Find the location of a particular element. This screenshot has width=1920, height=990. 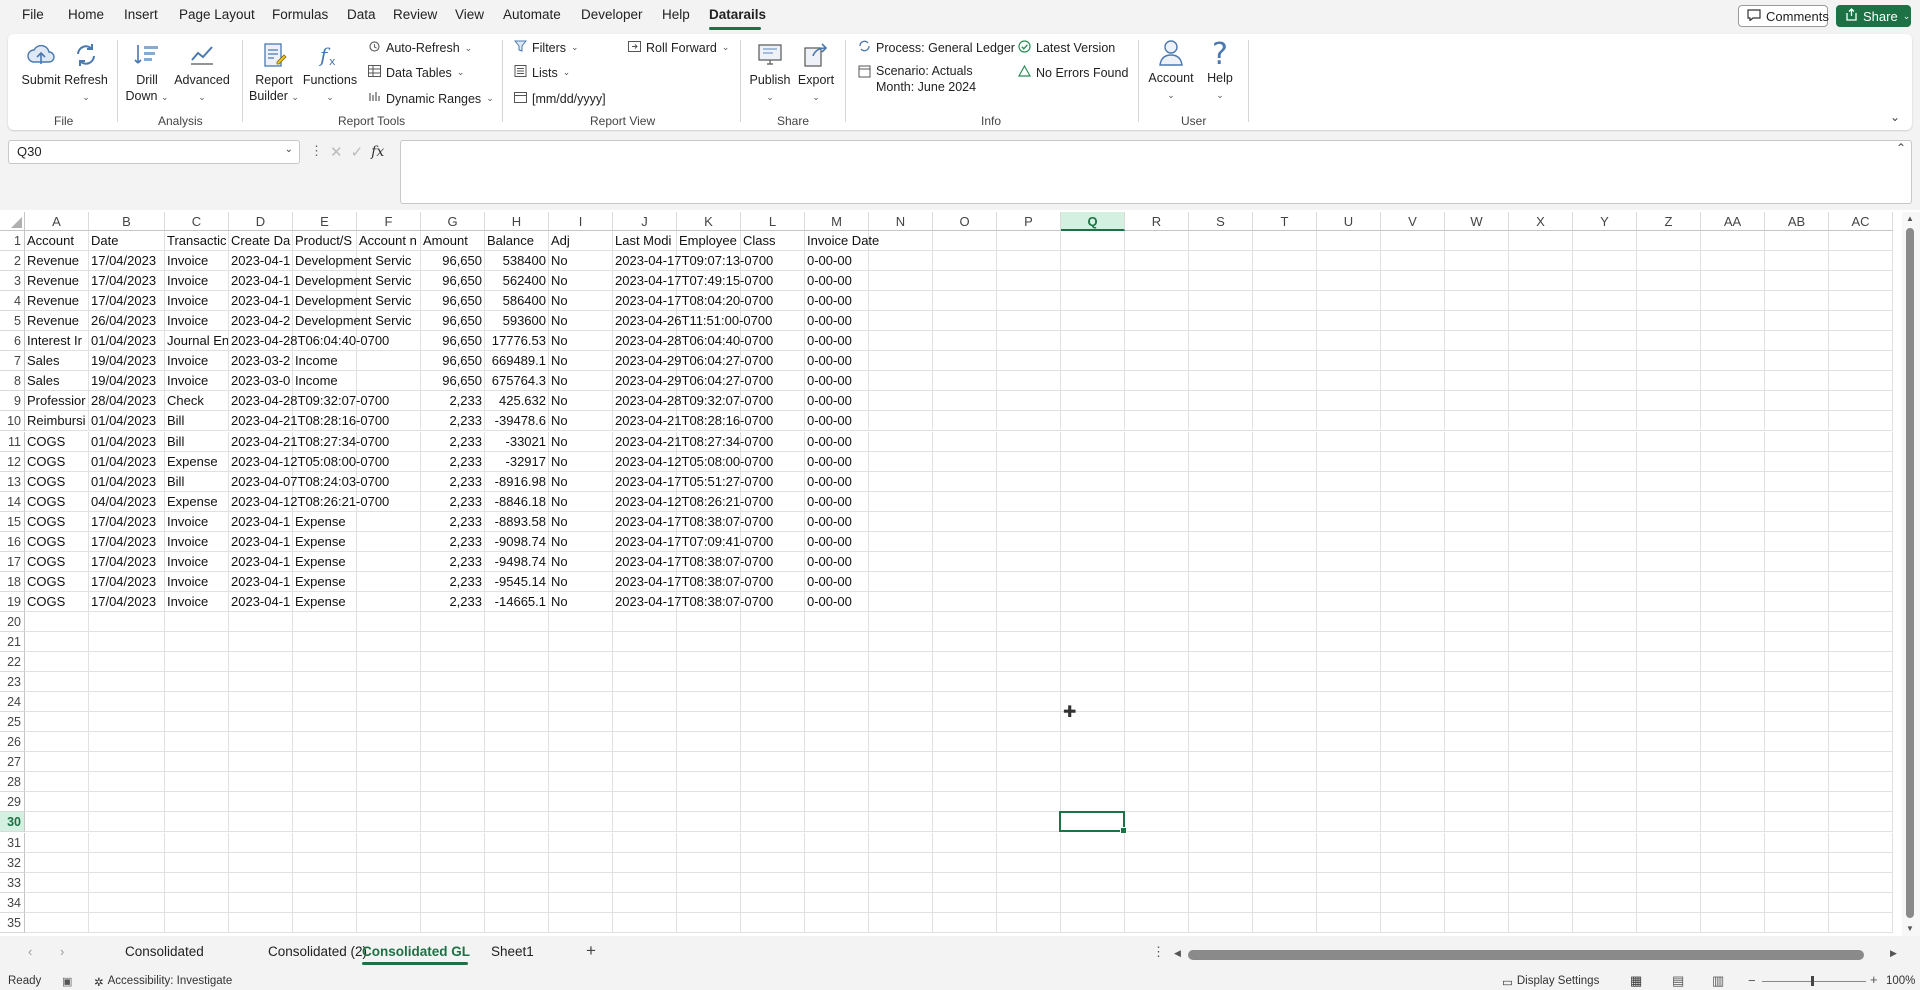

data-cell: Development Servic is located at coordinates (352, 281).